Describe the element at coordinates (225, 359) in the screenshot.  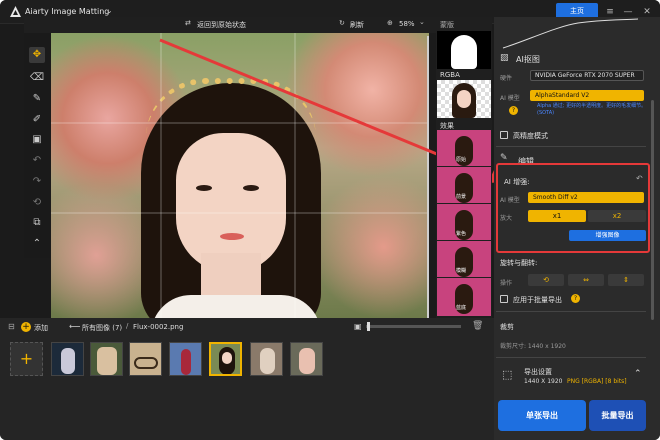
I see `image-thumbnail-5-selected` at that location.